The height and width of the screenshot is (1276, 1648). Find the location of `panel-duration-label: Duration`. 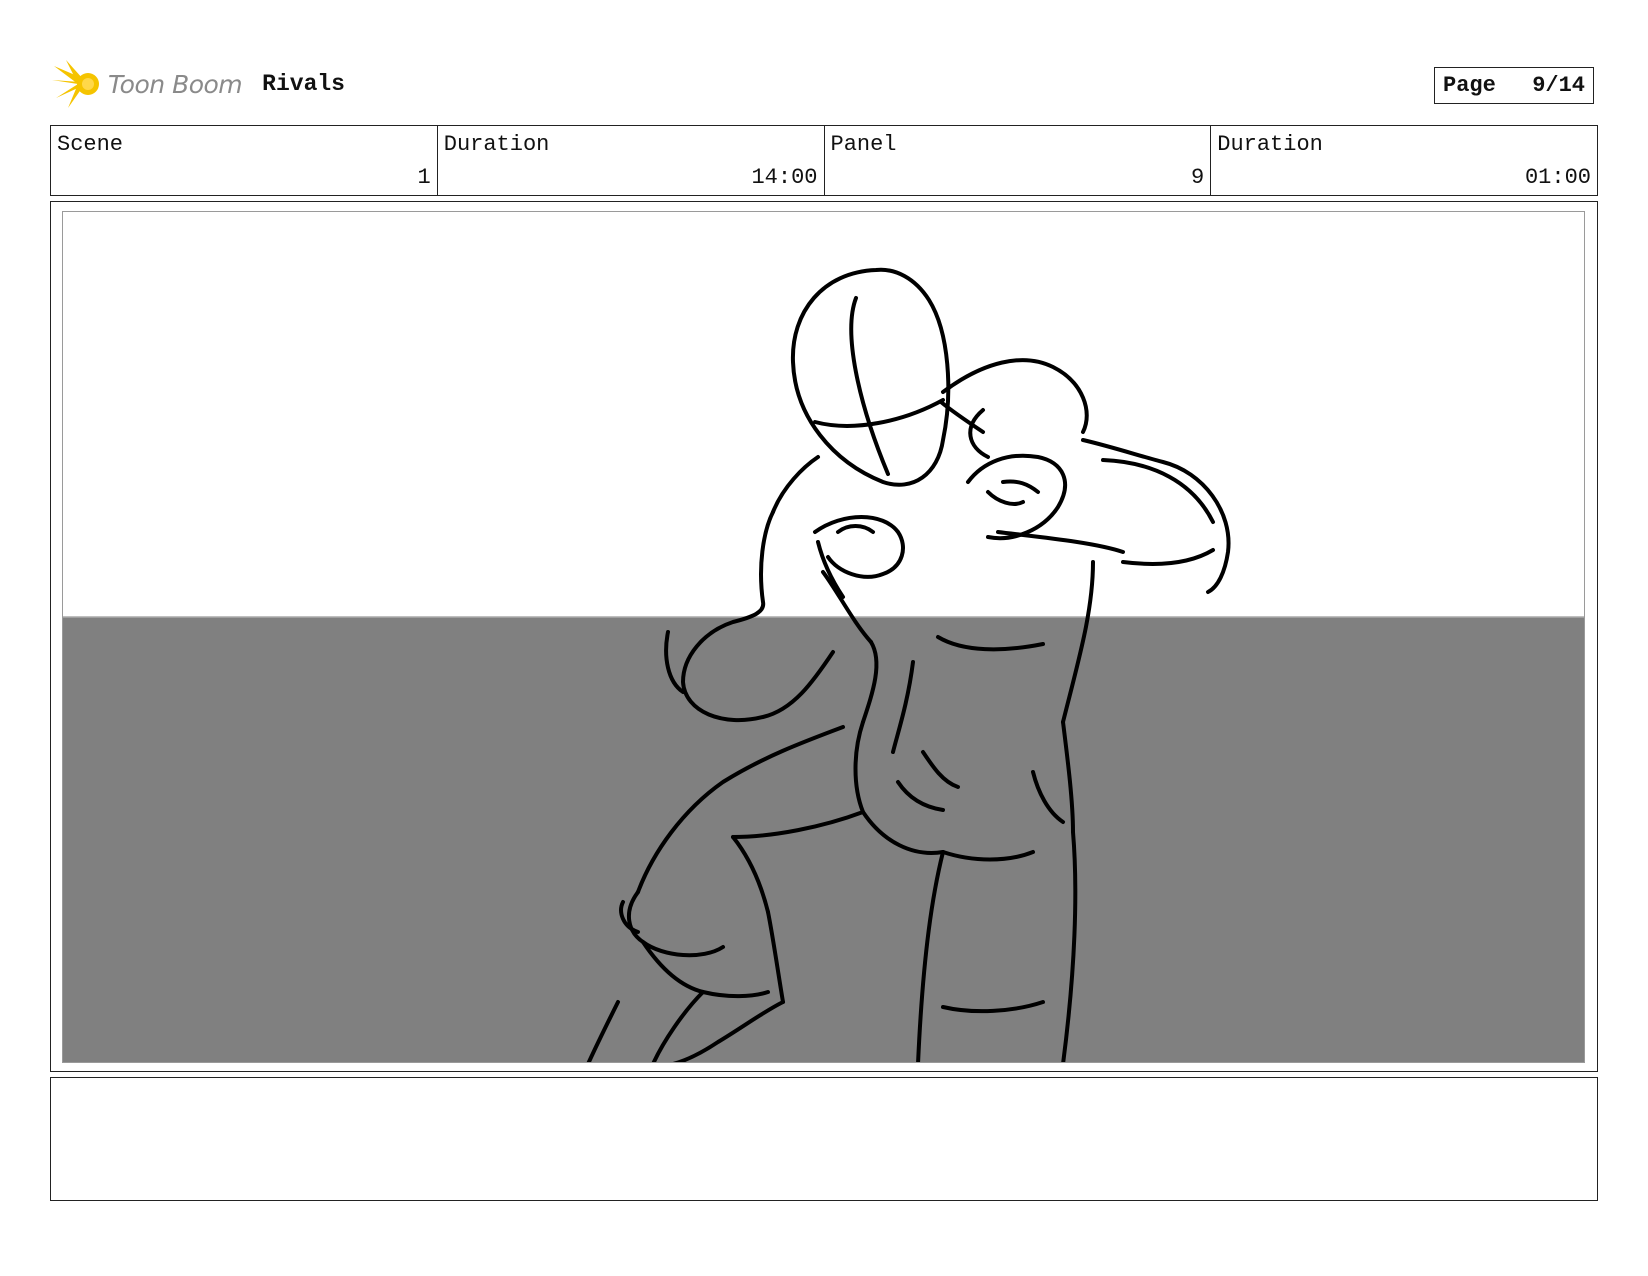

panel-duration-label: Duration is located at coordinates (1270, 144).